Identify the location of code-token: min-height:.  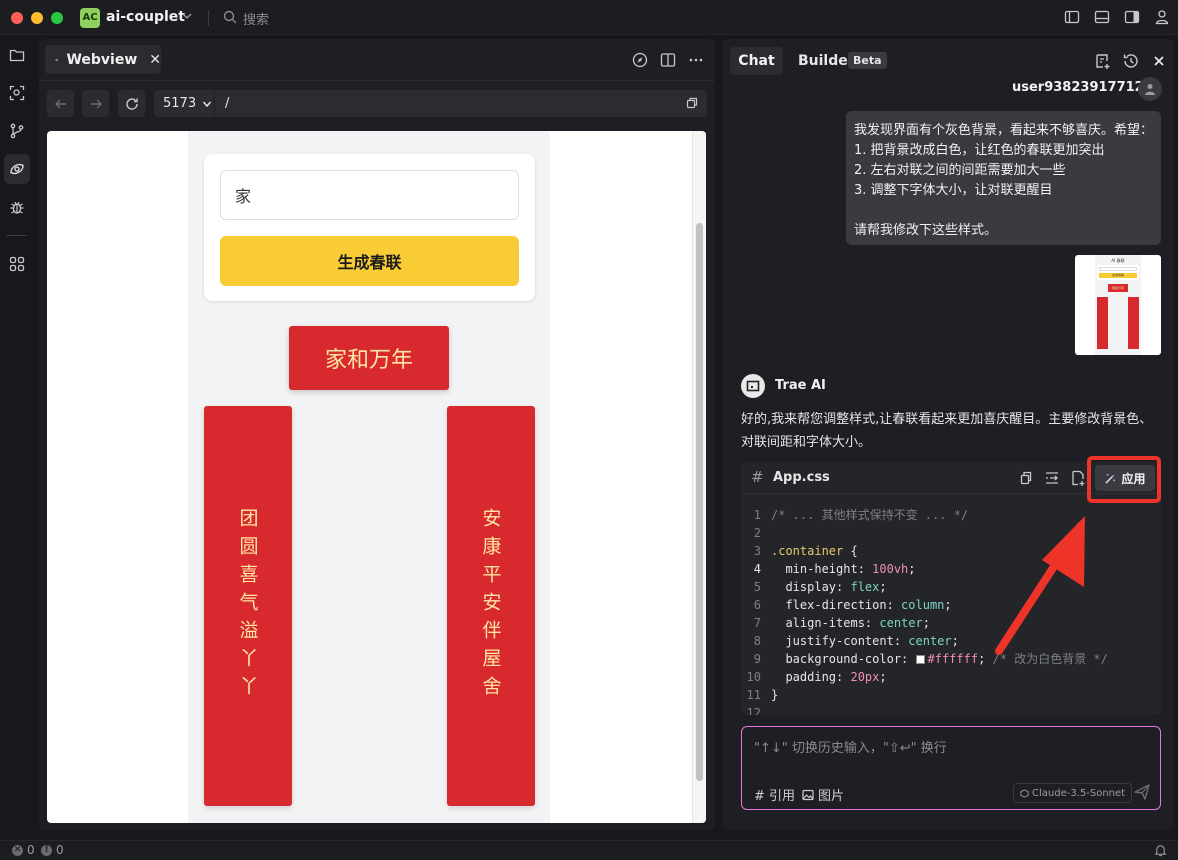
(822, 569).